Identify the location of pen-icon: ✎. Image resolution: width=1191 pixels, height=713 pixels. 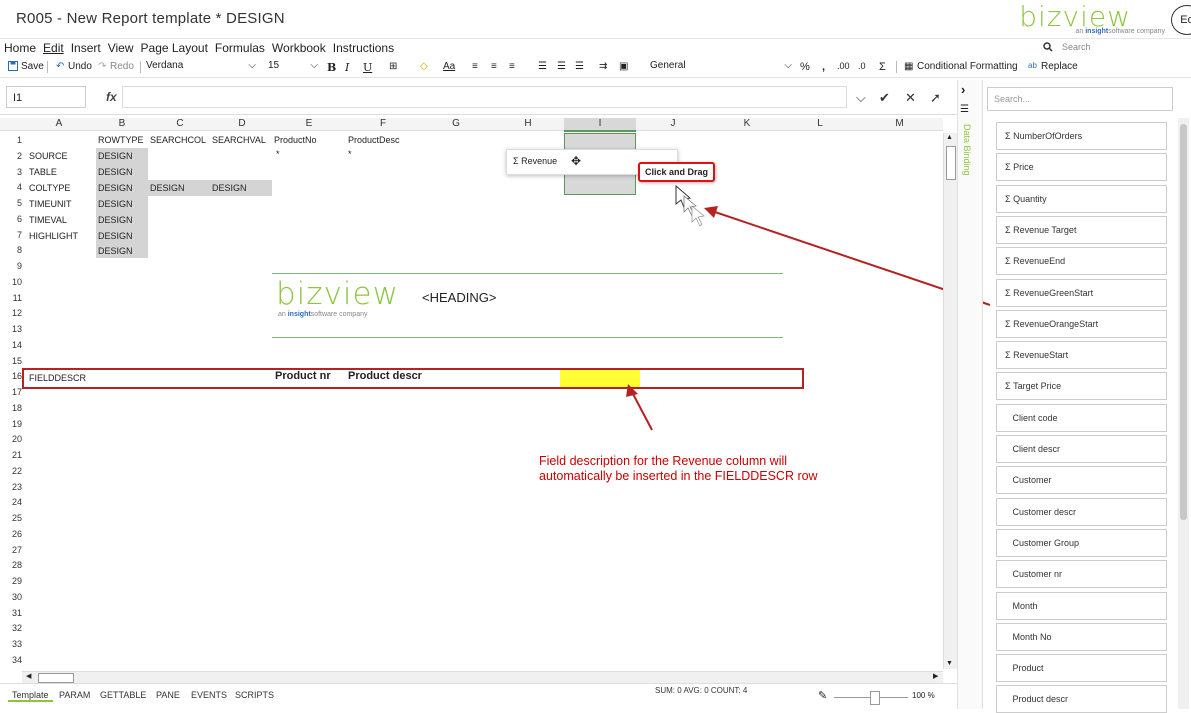
(822, 695).